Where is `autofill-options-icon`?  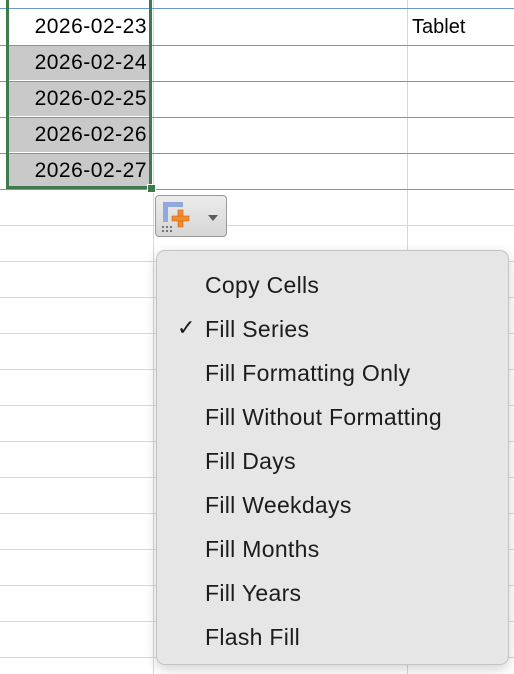 autofill-options-icon is located at coordinates (178, 218).